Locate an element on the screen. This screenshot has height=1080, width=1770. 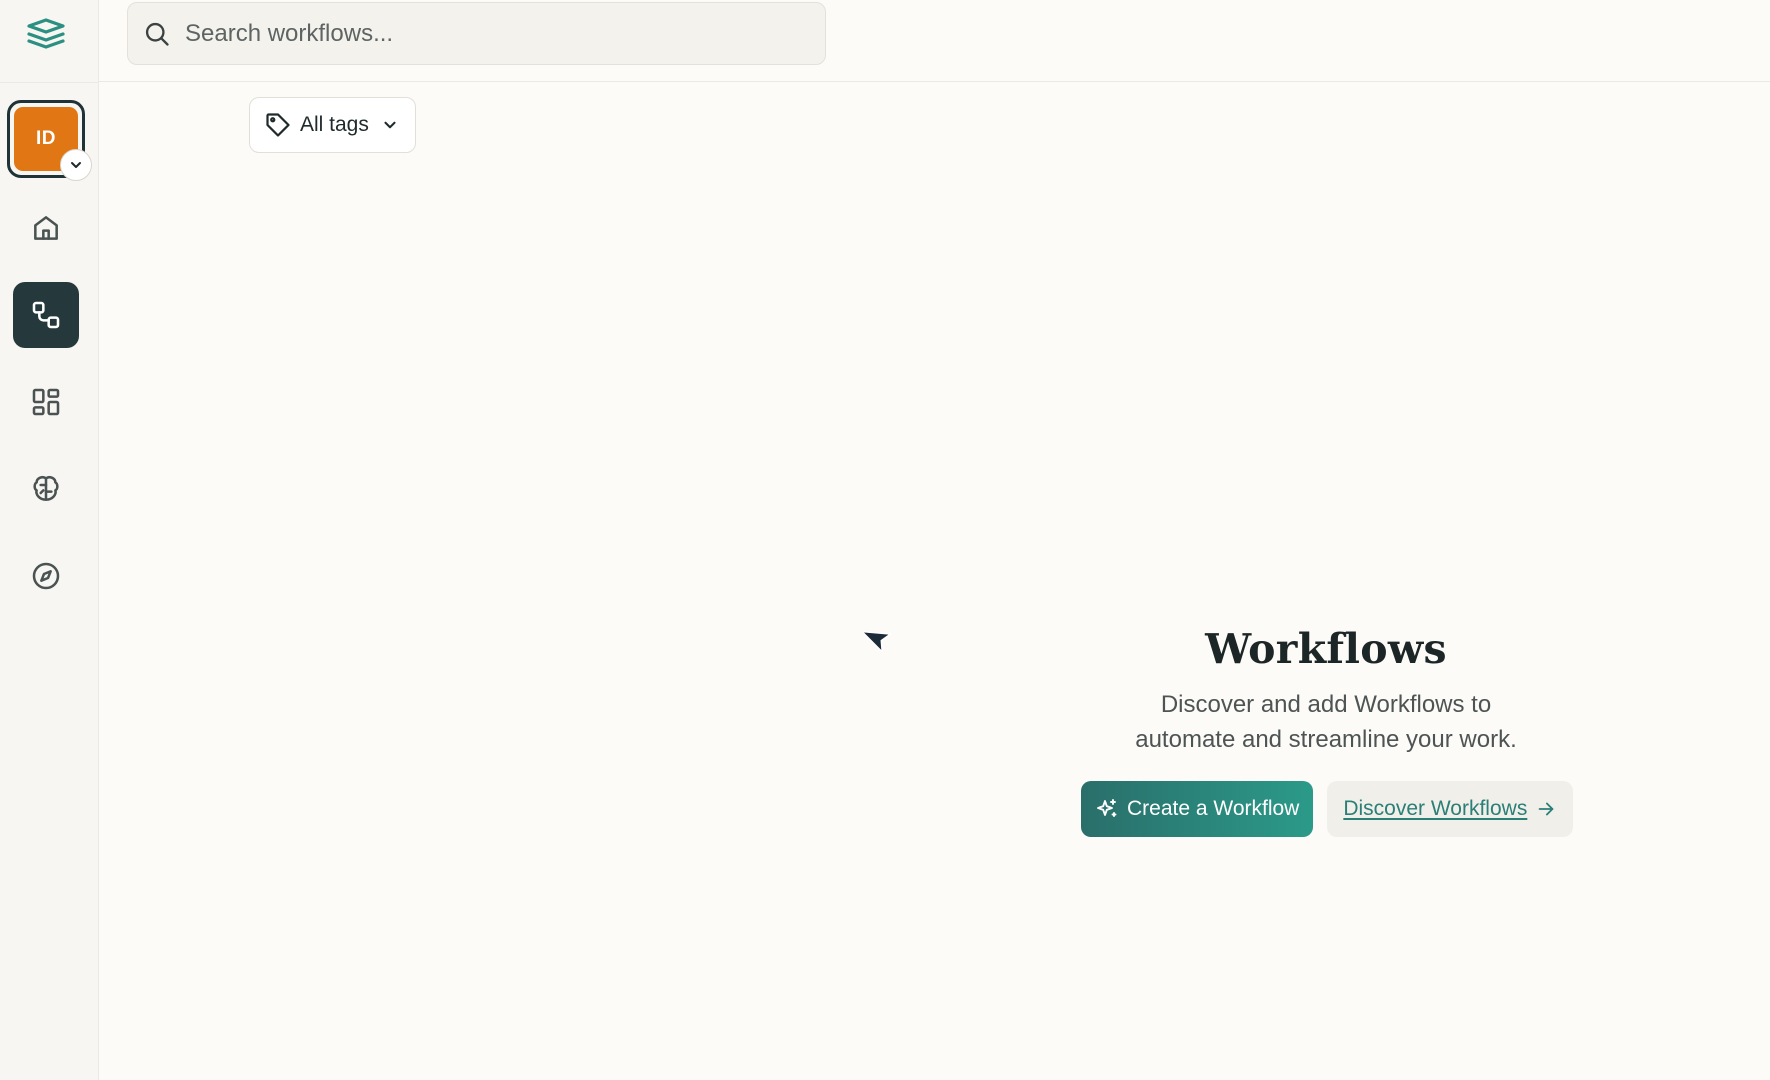
workflow-icon is located at coordinates (46, 315).